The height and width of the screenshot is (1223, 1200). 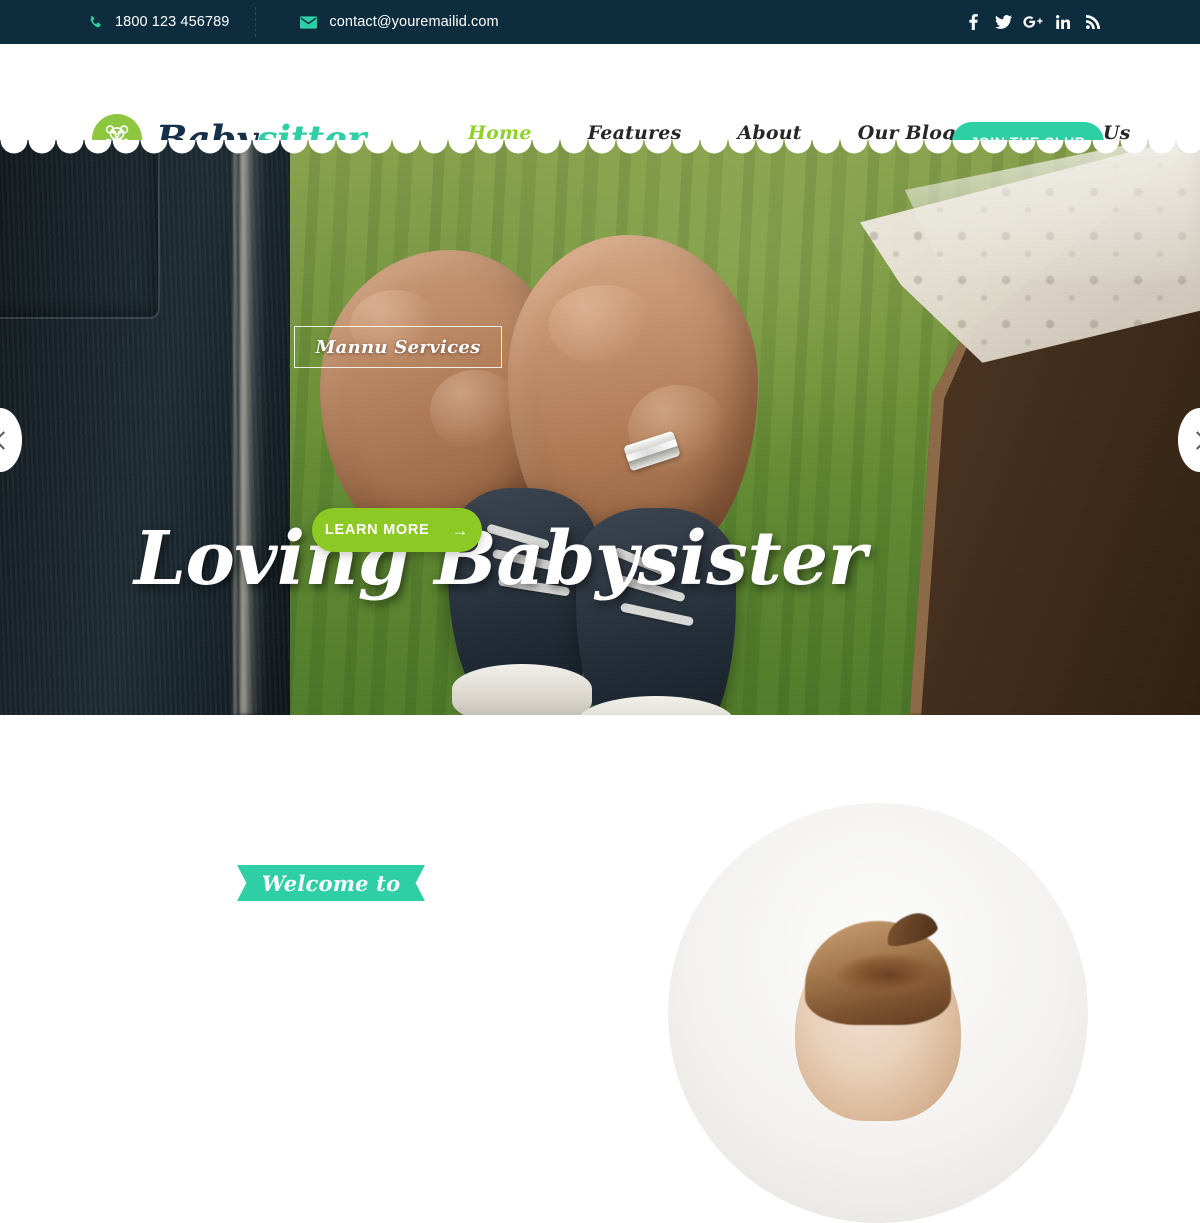 What do you see at coordinates (6, 440) in the screenshot?
I see `chevron-left-icon` at bounding box center [6, 440].